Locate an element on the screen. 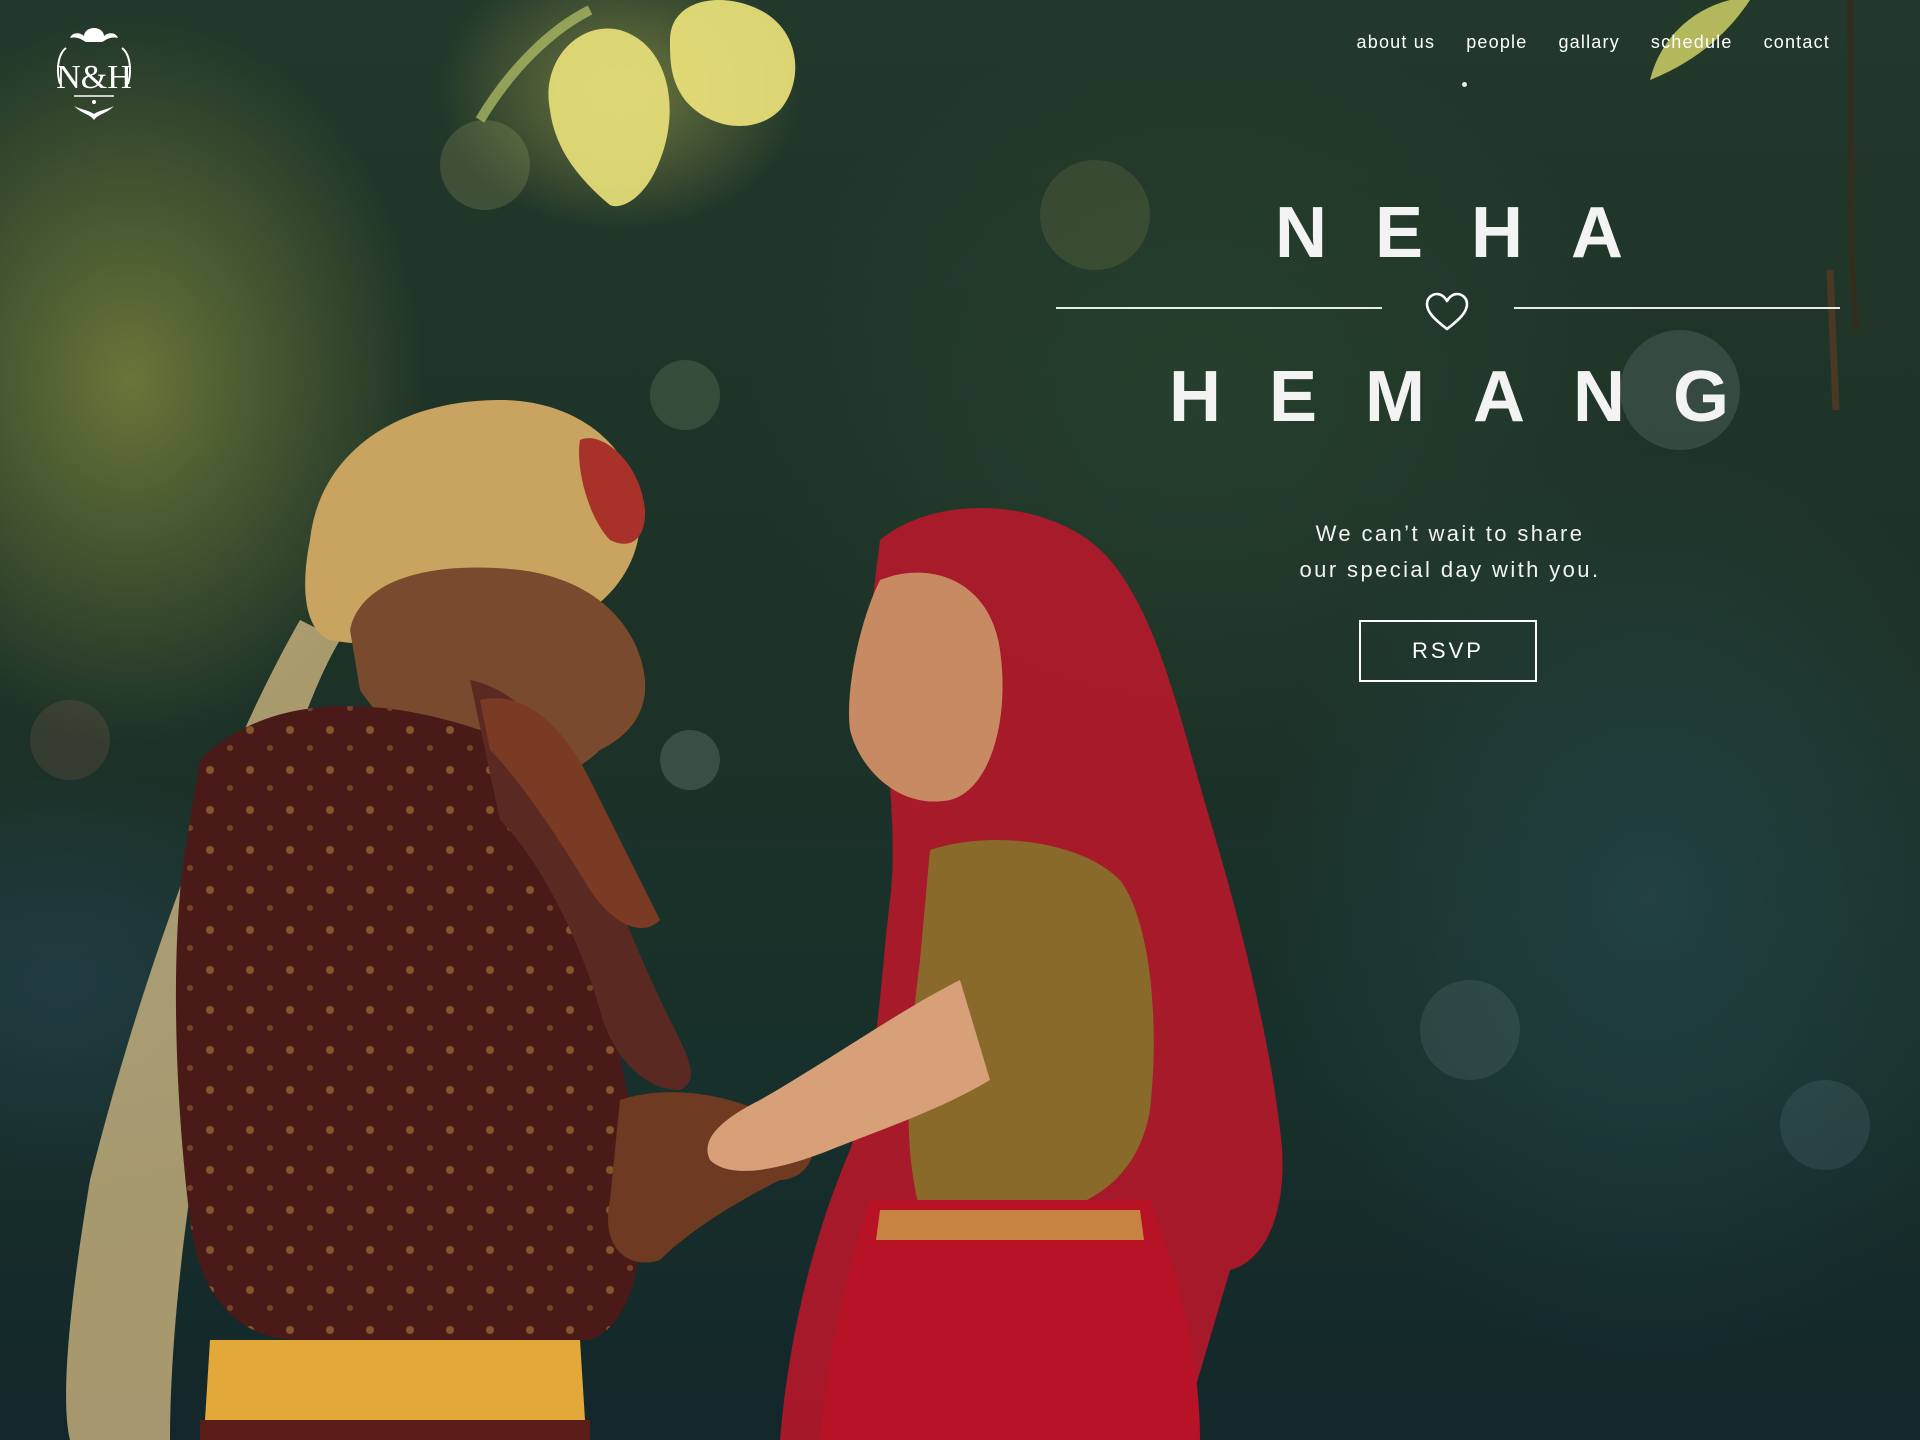 The image size is (1920, 1440). rsvp-button: RSVP is located at coordinates (1448, 651).